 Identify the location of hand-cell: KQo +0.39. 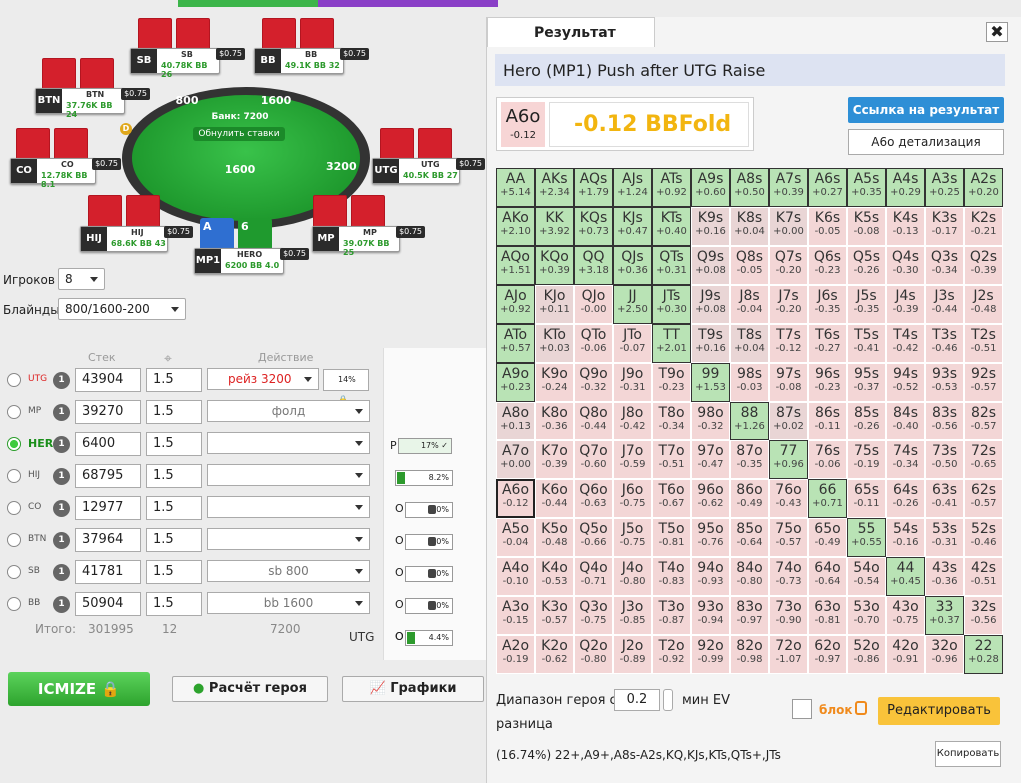
(554, 265).